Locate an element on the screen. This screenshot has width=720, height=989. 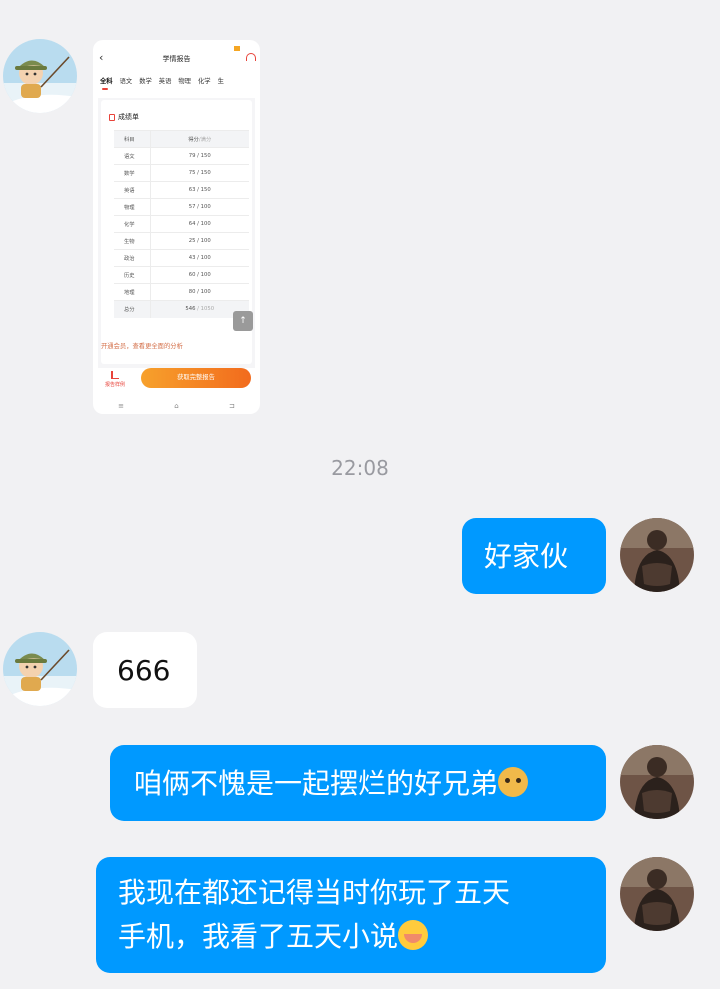
table-header-row: 科目 得分/满分 is located at coordinates (181, 139).